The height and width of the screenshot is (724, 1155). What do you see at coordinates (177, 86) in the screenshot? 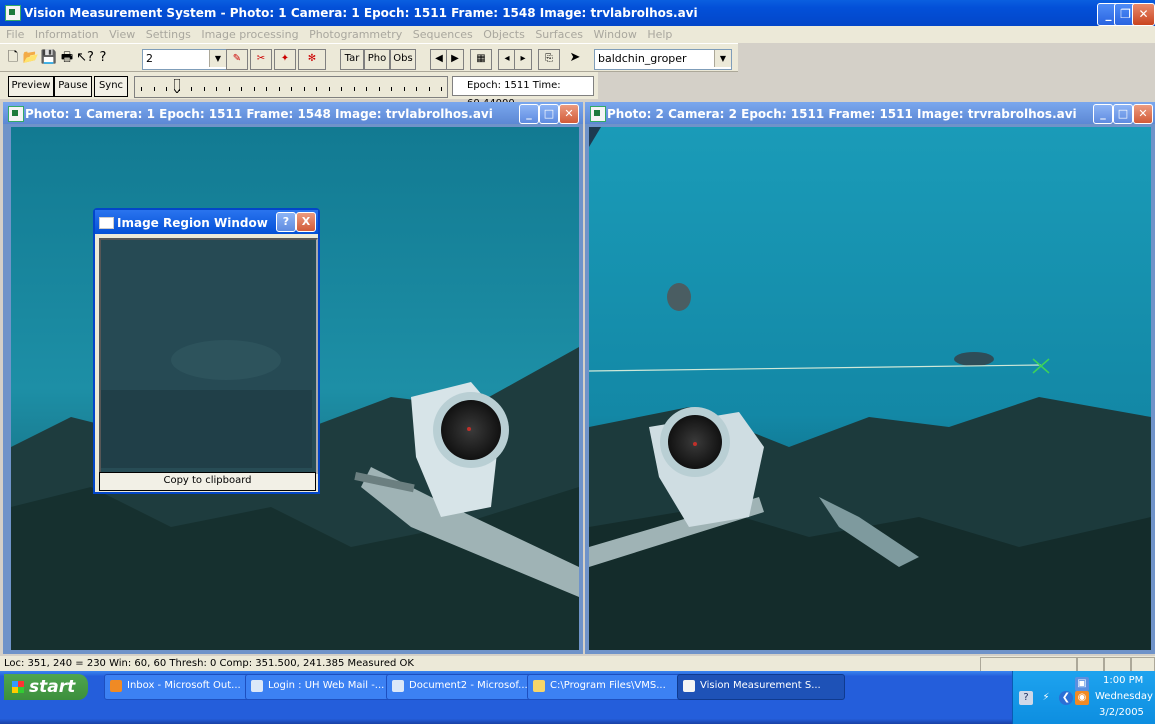
I see `slider-thumb` at bounding box center [177, 86].